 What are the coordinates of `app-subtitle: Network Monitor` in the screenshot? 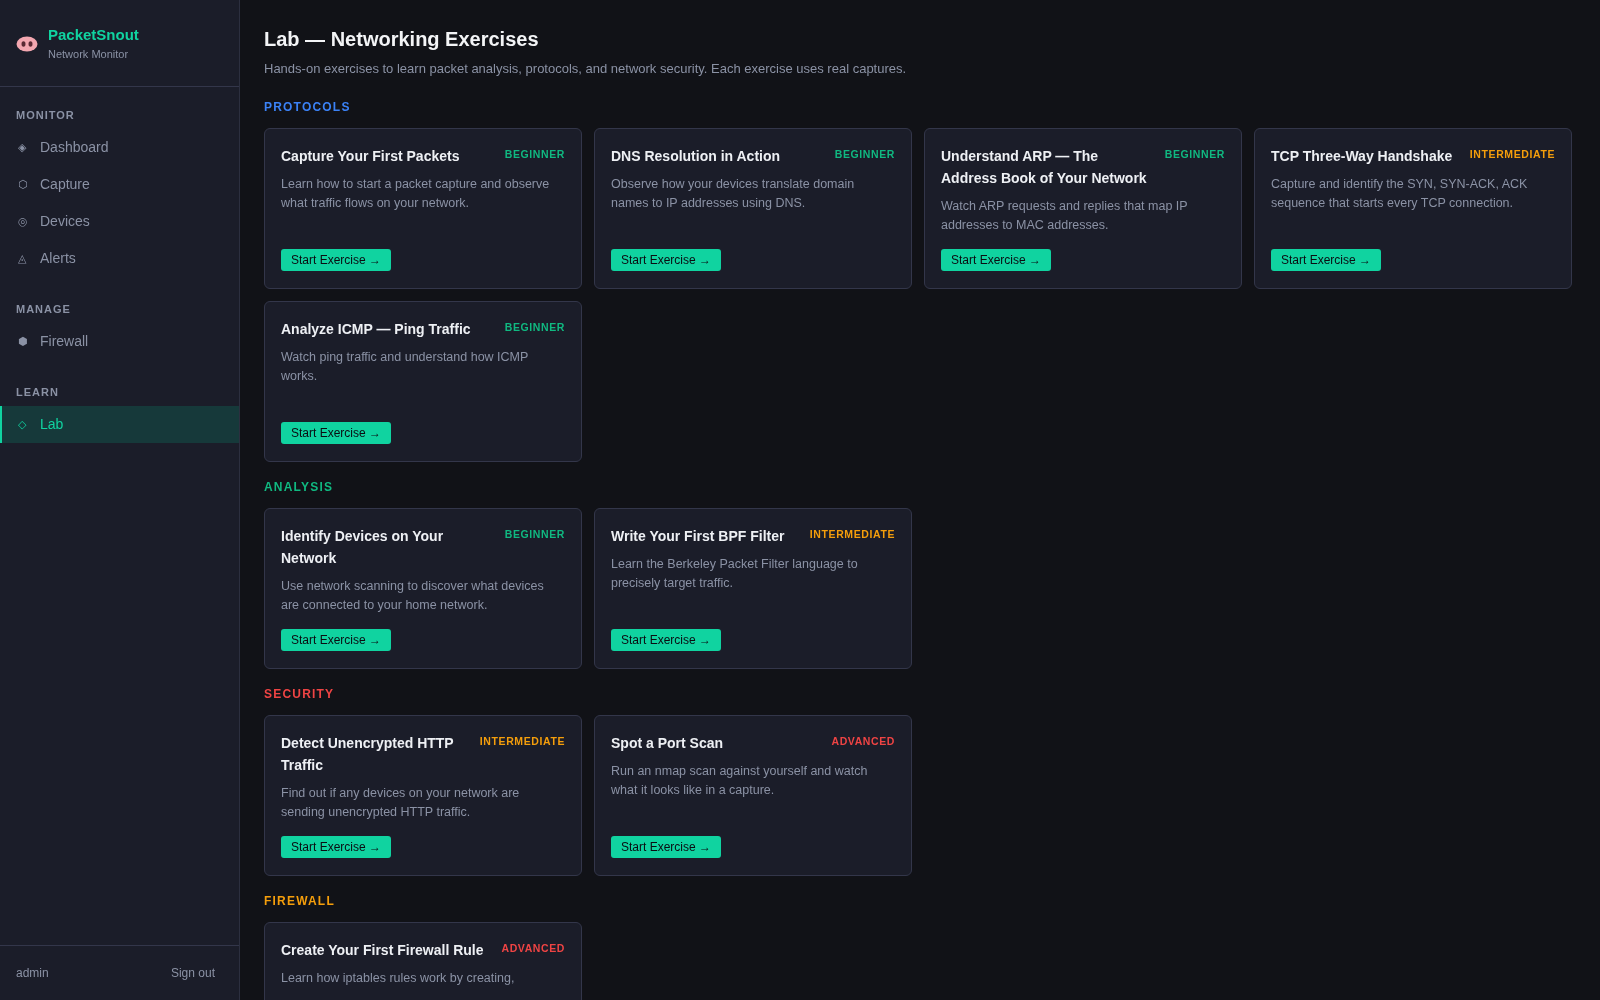 It's located at (89, 54).